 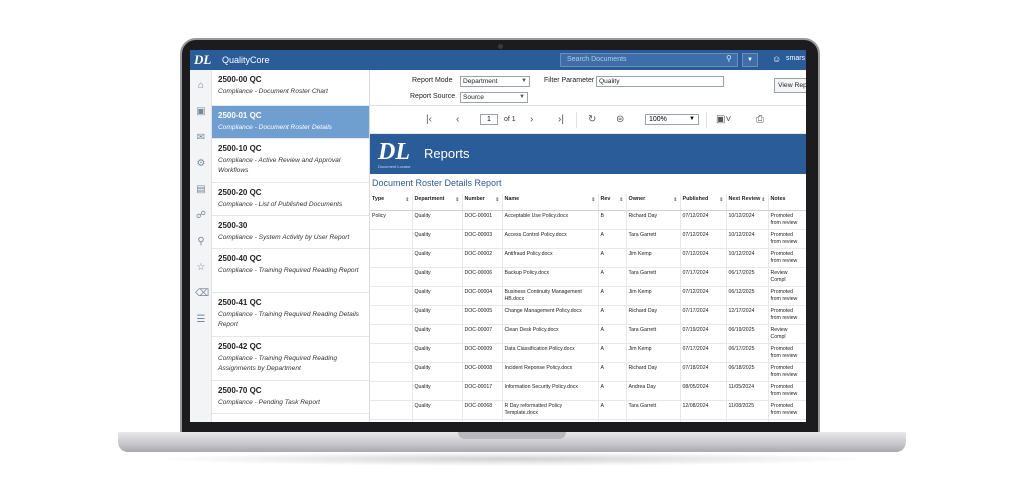 I want to click on report-code: 2500-20 QC, so click(x=240, y=192).